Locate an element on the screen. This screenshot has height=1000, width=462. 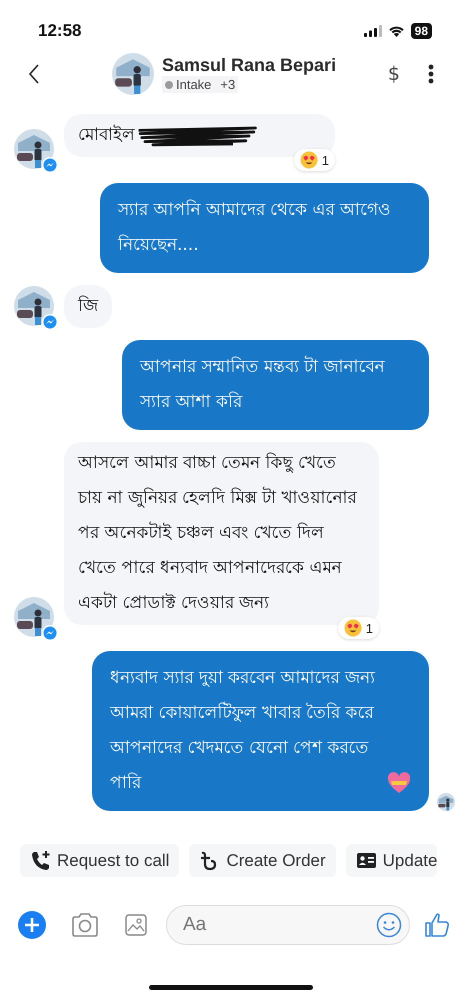
label-text: Intake is located at coordinates (194, 84).